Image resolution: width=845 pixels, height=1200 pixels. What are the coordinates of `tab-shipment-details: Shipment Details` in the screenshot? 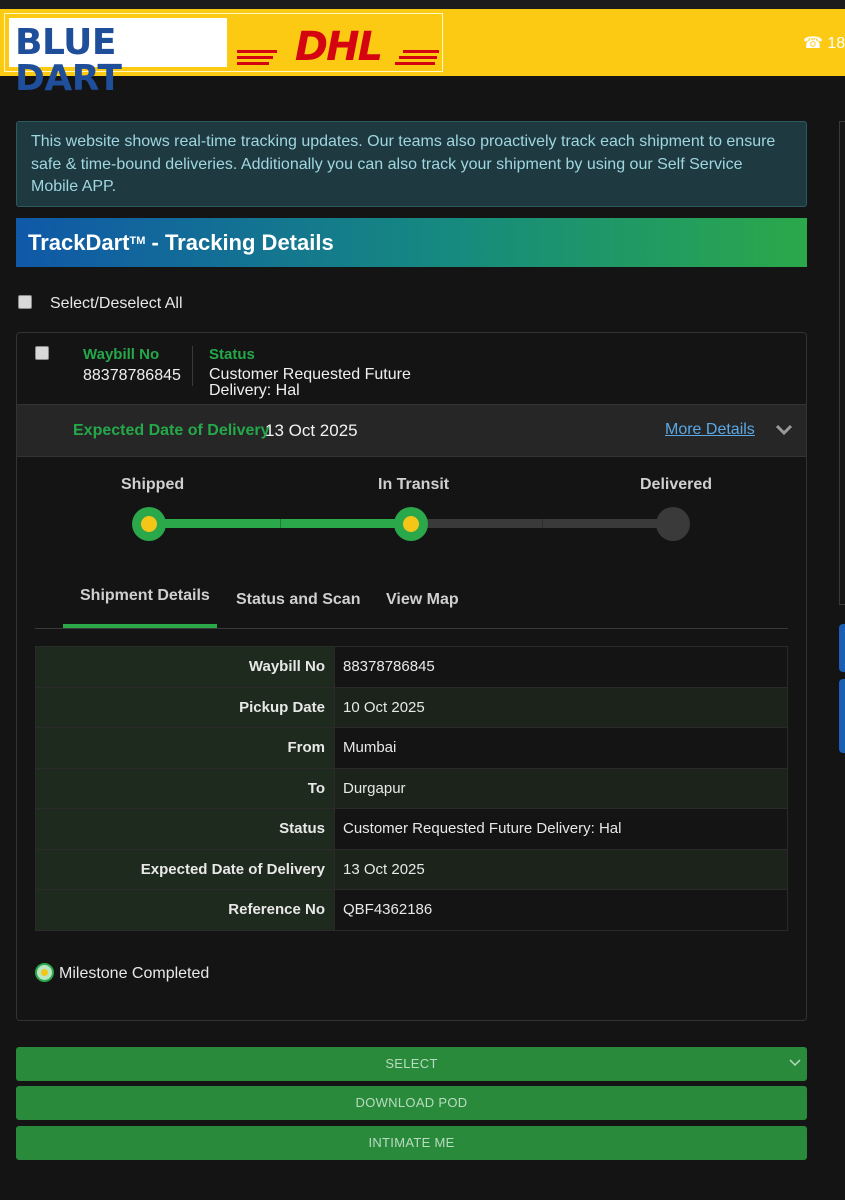 It's located at (145, 596).